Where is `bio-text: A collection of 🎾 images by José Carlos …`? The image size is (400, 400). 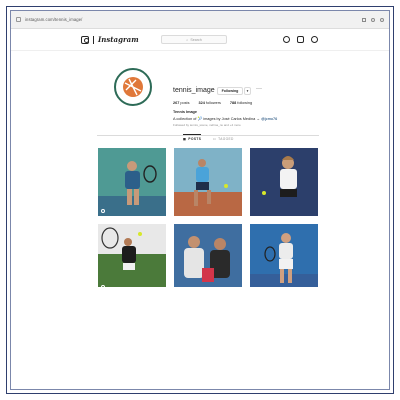 bio-text: A collection of 🎾 images by José Carlos … is located at coordinates (225, 119).